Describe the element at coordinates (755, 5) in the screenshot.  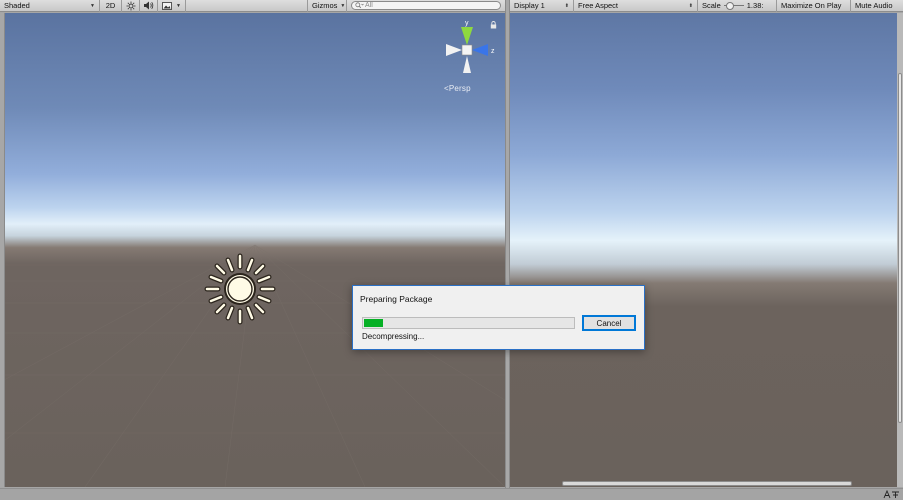
I see `scale-value: 1.38:` at that location.